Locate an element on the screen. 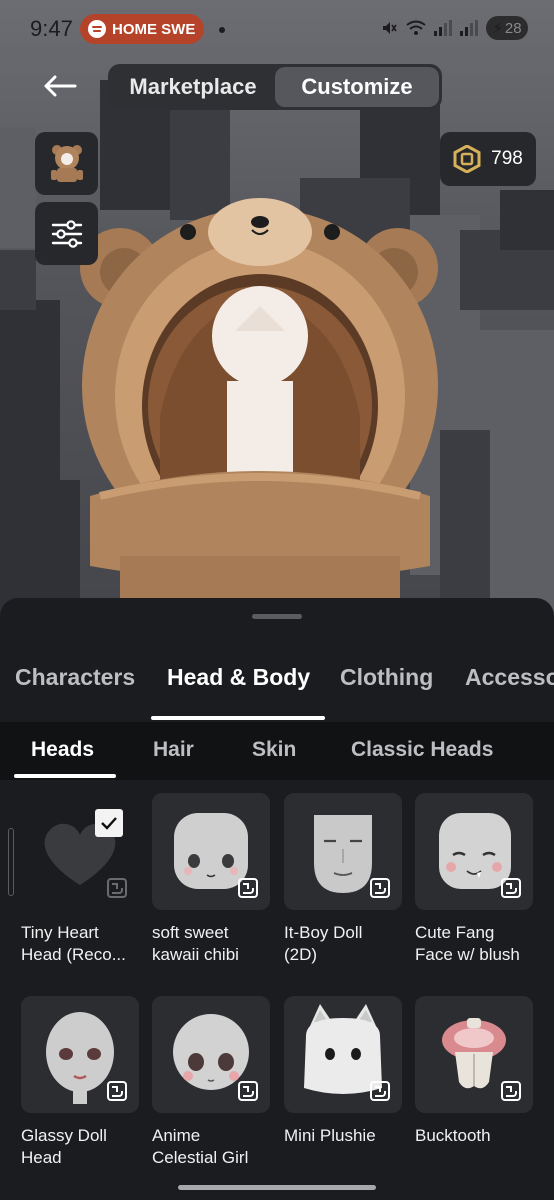 This screenshot has height=1200, width=554. sheet-drag-handle is located at coordinates (277, 616).